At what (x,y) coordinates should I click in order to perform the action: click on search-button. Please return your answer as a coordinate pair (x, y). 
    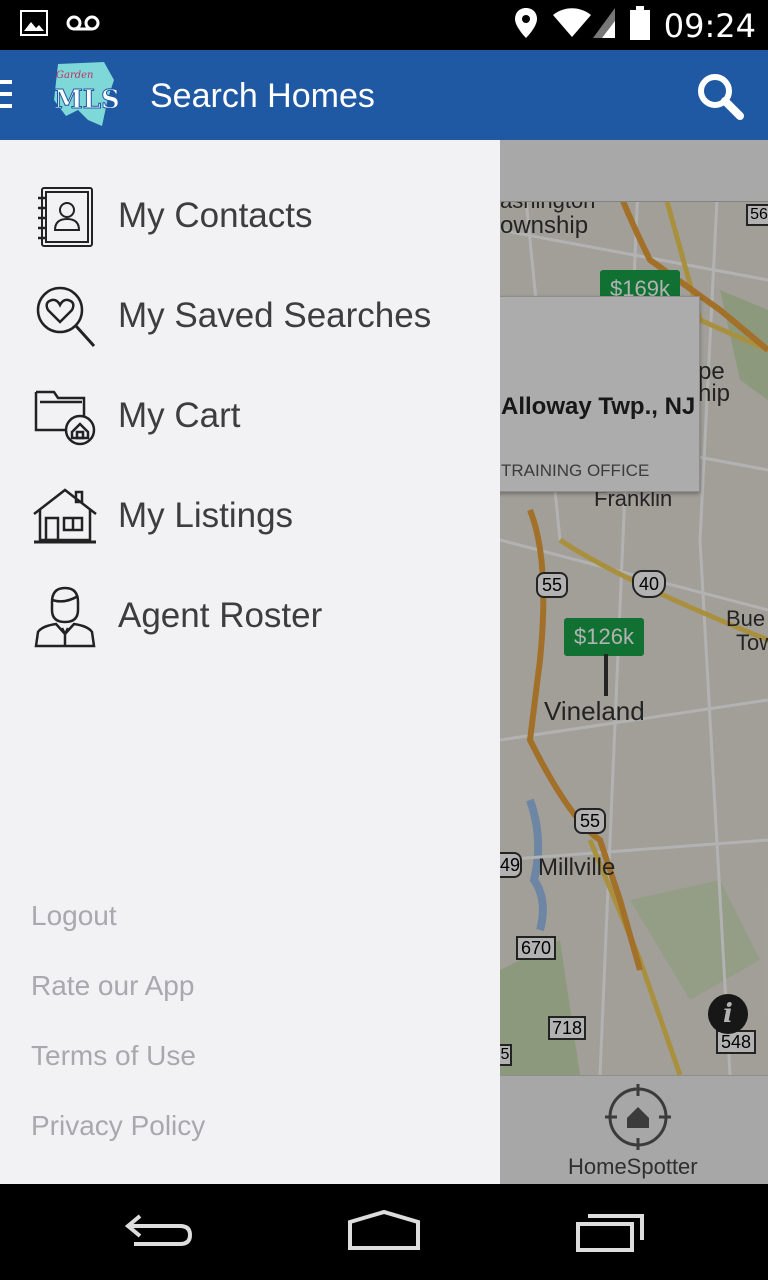
    Looking at the image, I should click on (720, 96).